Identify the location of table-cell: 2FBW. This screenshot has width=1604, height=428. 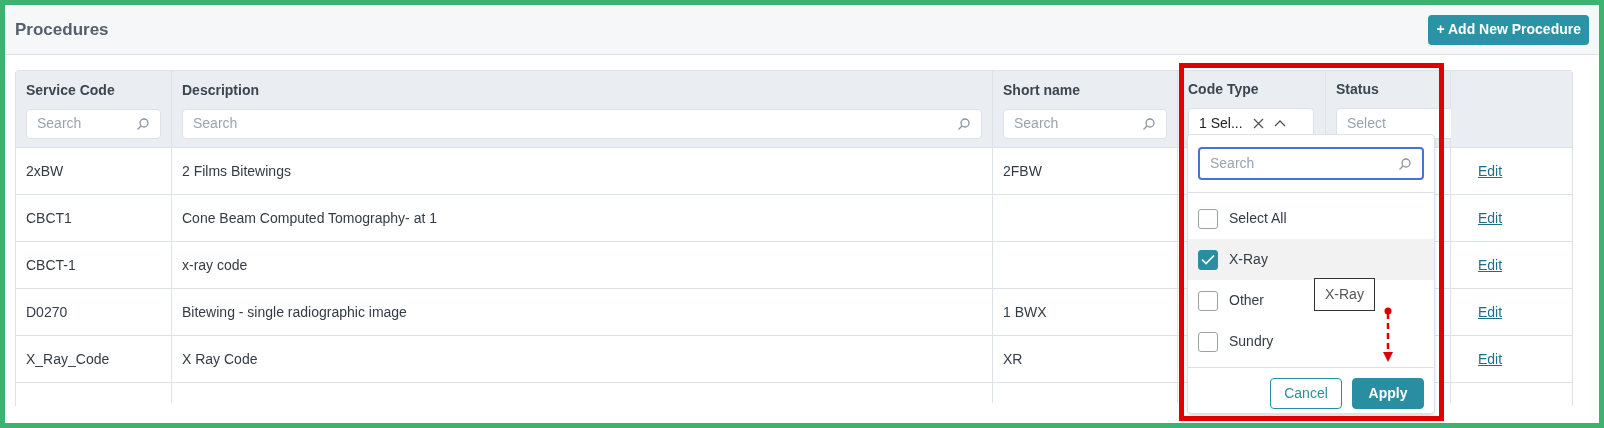
(1085, 171).